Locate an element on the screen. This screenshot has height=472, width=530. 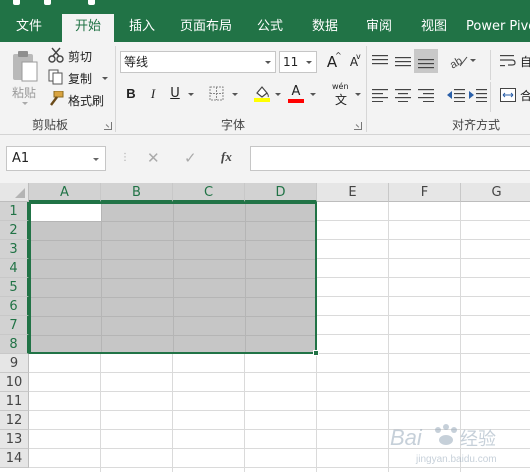
name-box-value: A1 is located at coordinates (21, 158).